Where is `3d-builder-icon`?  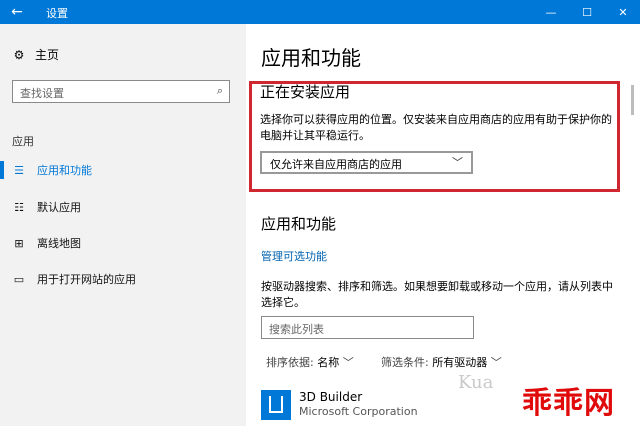
3d-builder-icon is located at coordinates (276, 405).